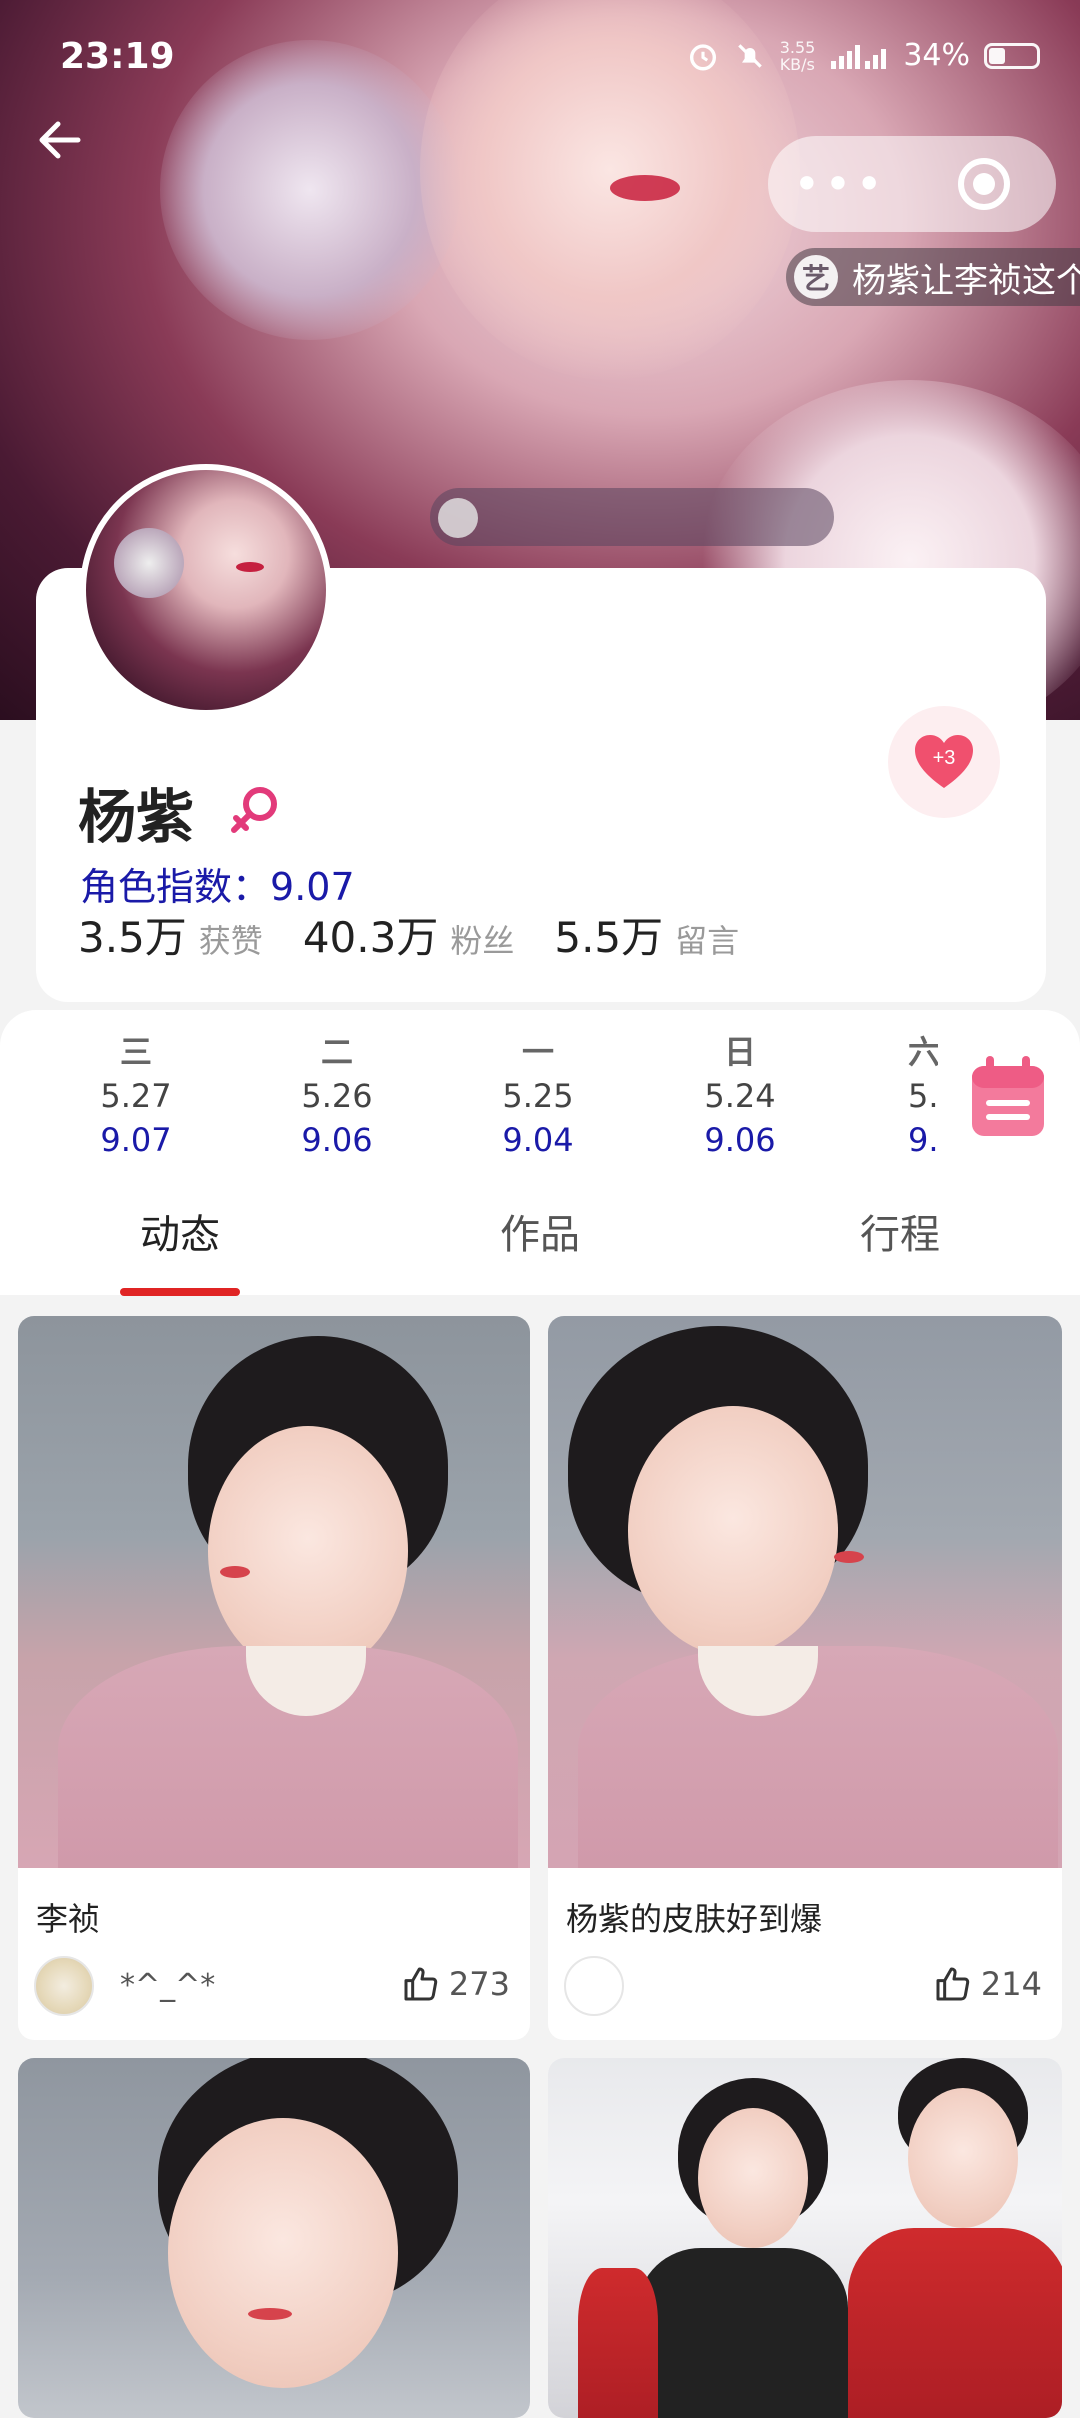 This screenshot has width=1080, height=2418. I want to click on likes-label: 获赞, so click(230, 941).